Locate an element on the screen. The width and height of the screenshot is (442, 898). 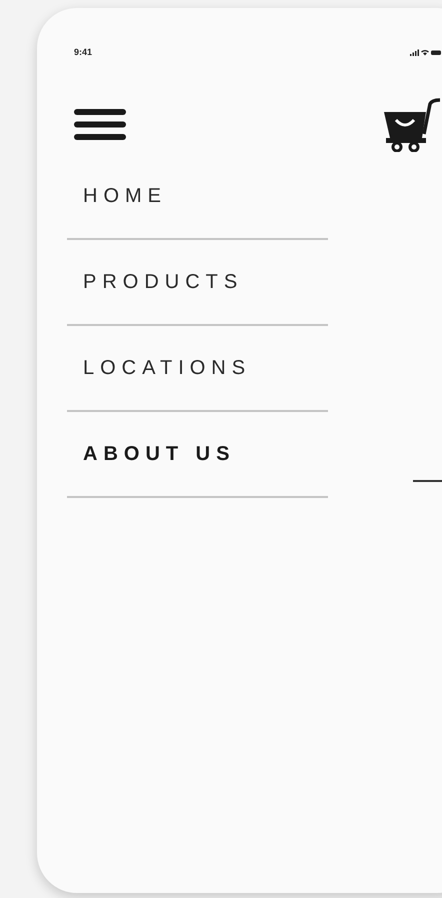
menu-item: PRODUCTS is located at coordinates (163, 281).